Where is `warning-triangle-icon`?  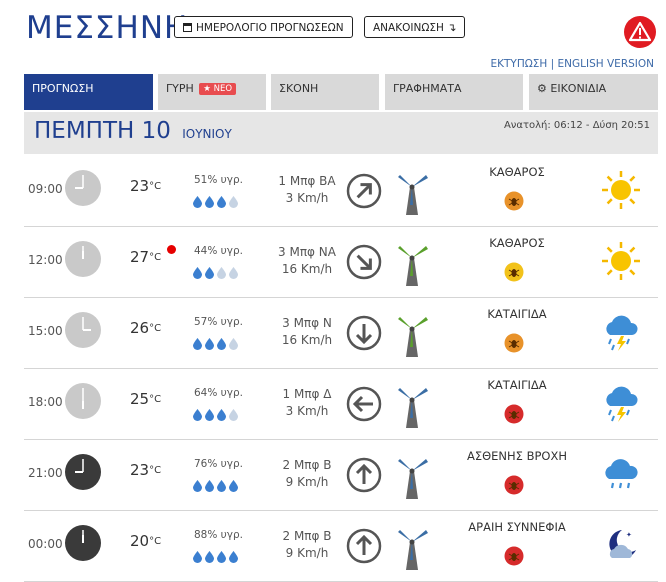 warning-triangle-icon is located at coordinates (640, 32).